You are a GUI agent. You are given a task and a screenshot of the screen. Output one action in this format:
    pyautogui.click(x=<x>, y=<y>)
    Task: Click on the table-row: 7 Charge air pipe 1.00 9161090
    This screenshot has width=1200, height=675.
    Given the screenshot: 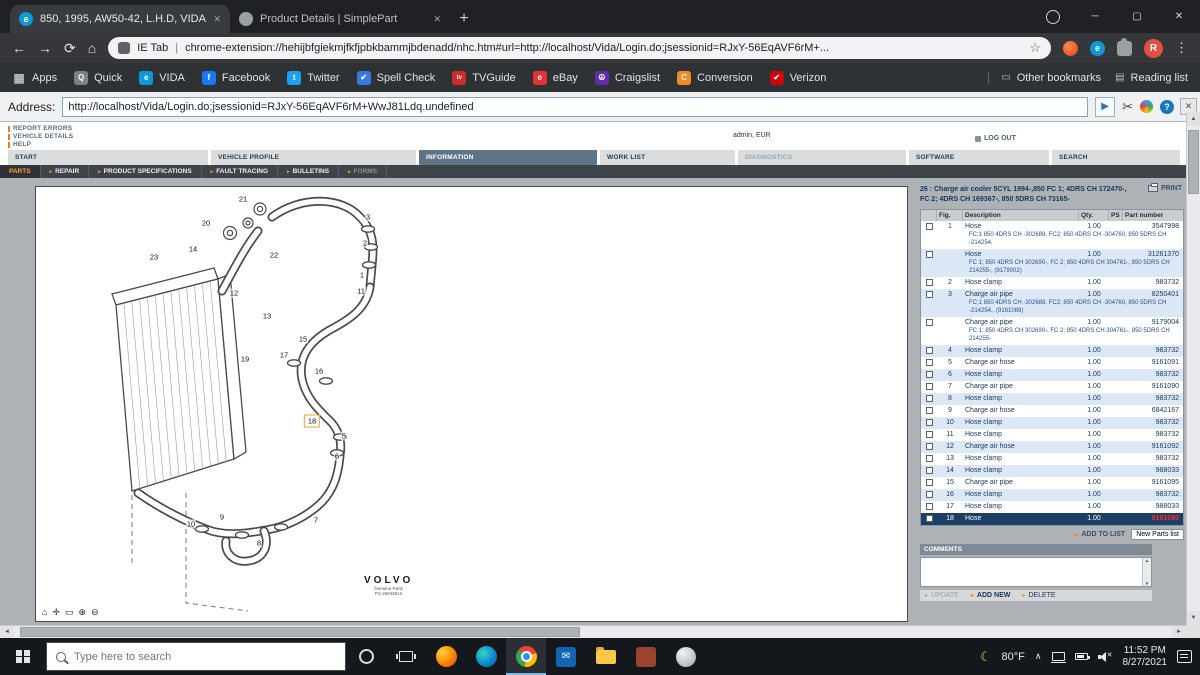 What is the action you would take?
    pyautogui.click(x=1052, y=387)
    